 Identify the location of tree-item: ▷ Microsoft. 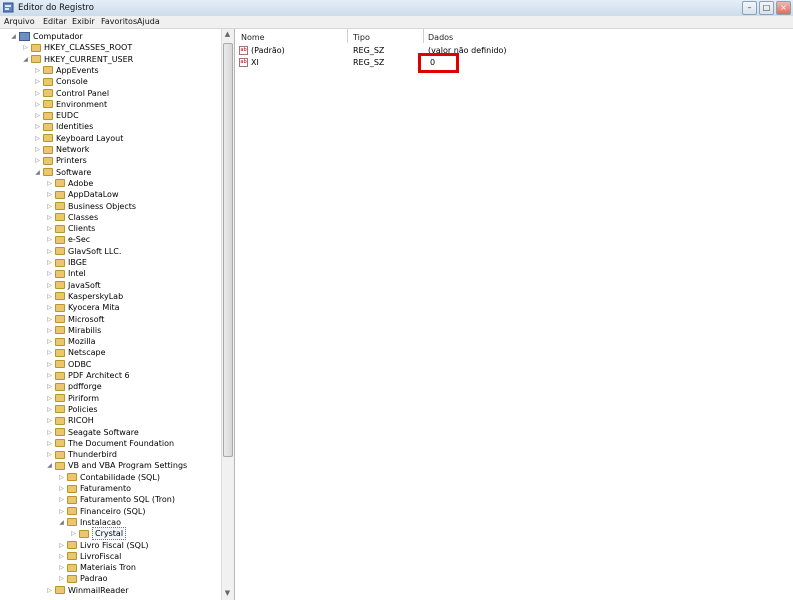
(75, 319).